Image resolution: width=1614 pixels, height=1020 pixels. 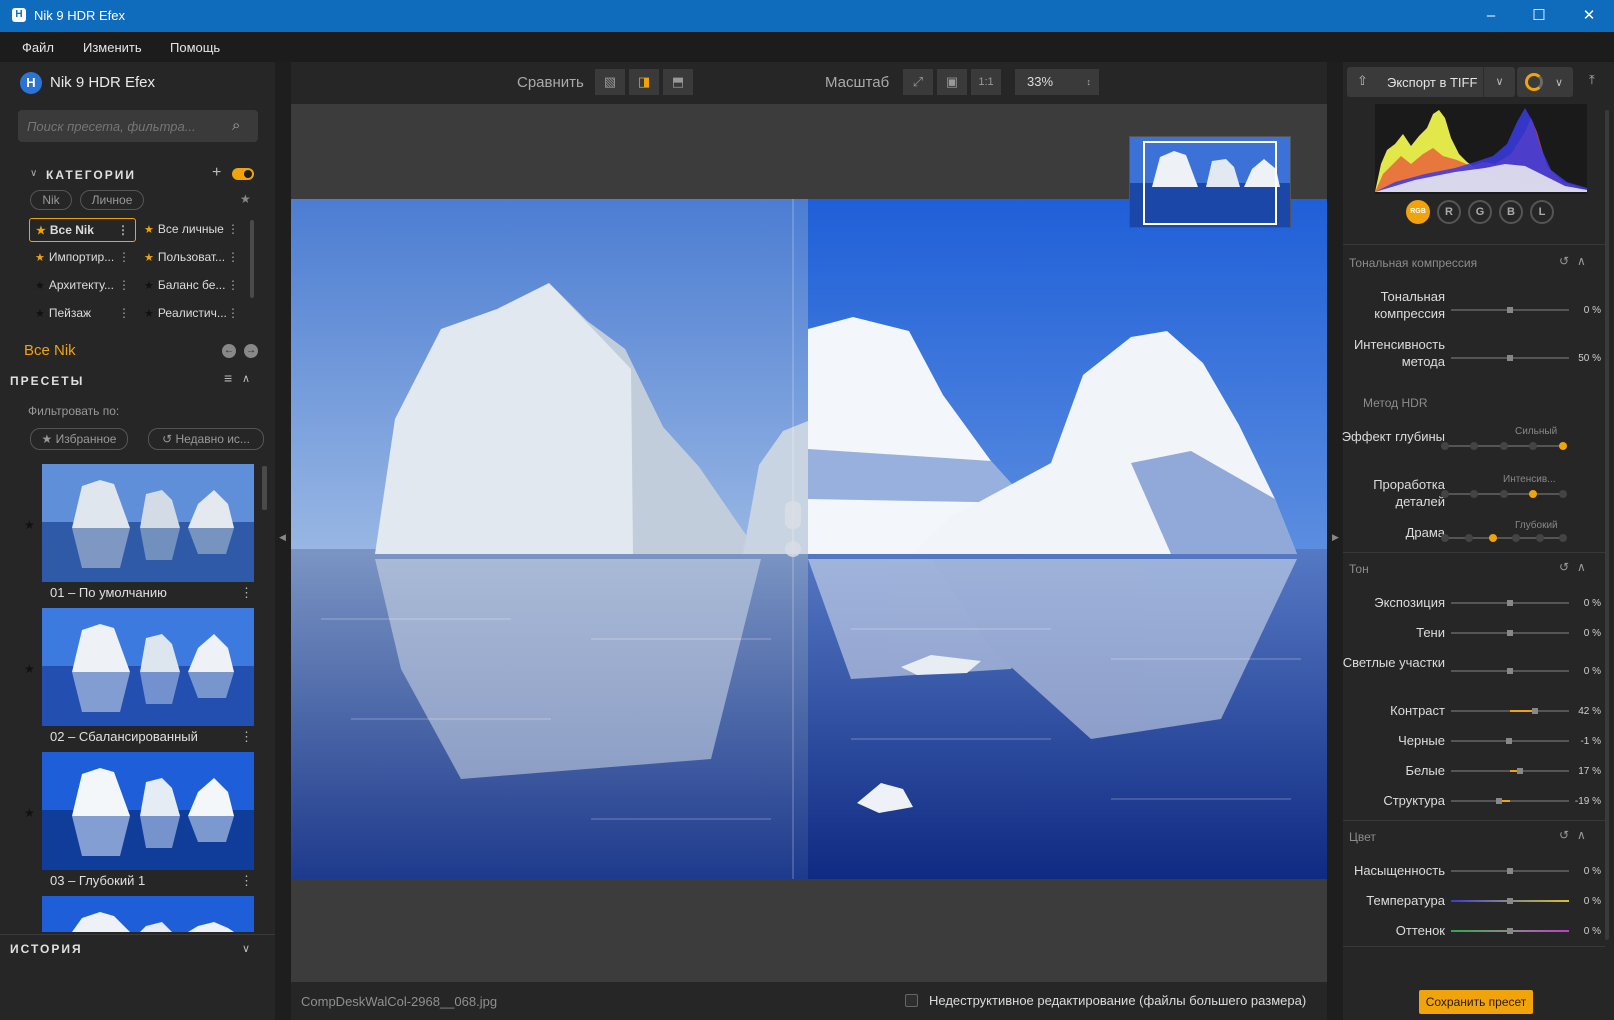 What do you see at coordinates (191, 230) in the screenshot?
I see `category-all-personal: ★ Все личные ⋮` at bounding box center [191, 230].